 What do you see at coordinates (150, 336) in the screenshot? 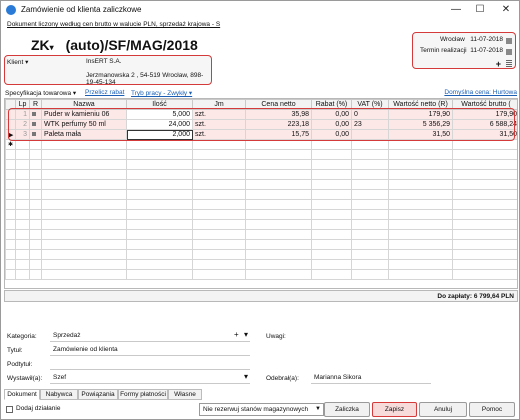
I see `category-field: Sprzedaż` at bounding box center [150, 336].